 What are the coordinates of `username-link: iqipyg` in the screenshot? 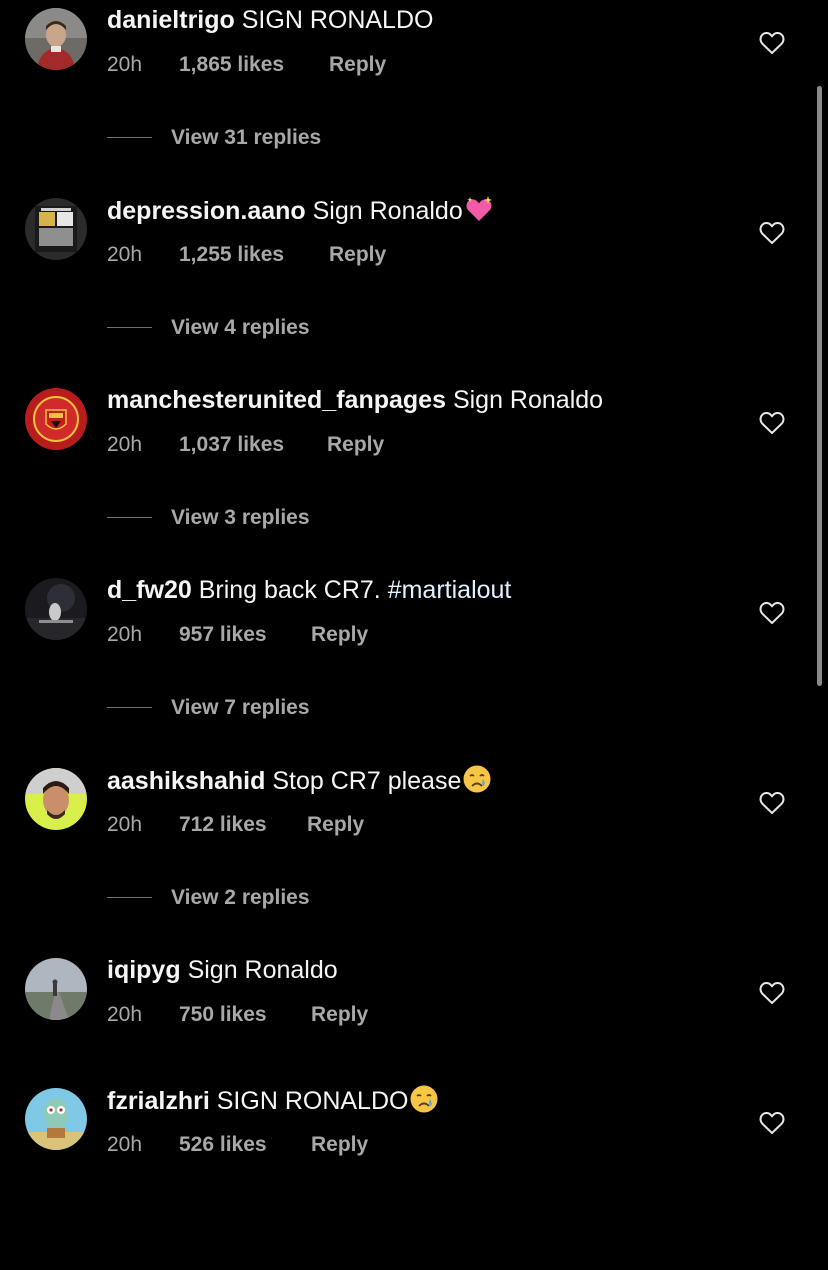 It's located at (144, 970).